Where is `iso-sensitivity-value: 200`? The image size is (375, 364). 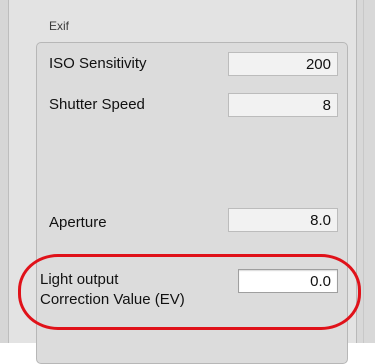
iso-sensitivity-value: 200 is located at coordinates (283, 64).